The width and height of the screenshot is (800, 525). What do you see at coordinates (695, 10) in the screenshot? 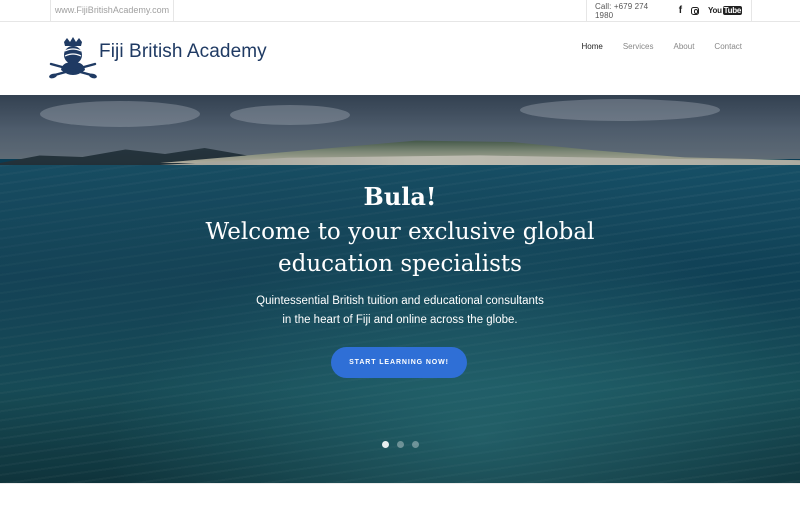
I see `instagram-icon` at bounding box center [695, 10].